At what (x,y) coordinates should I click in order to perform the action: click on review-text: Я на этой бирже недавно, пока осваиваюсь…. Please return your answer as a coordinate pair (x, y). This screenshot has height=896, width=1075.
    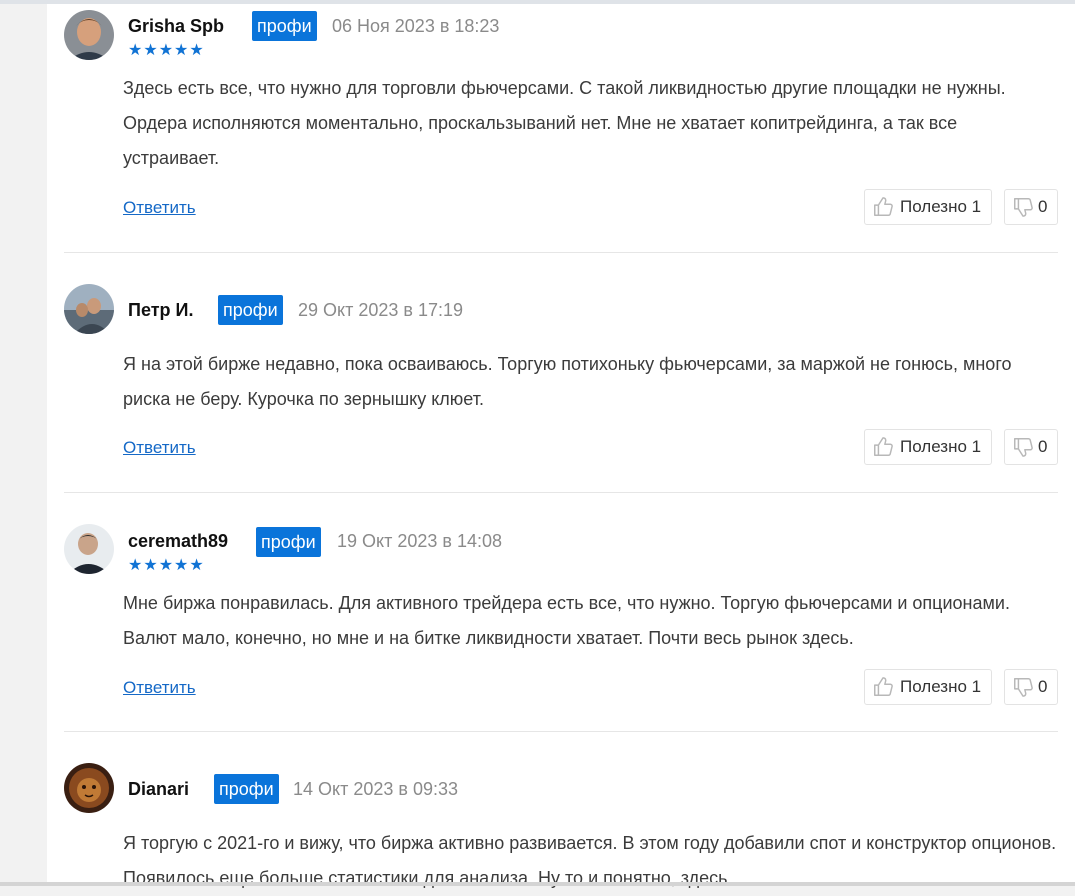
    Looking at the image, I should click on (567, 381).